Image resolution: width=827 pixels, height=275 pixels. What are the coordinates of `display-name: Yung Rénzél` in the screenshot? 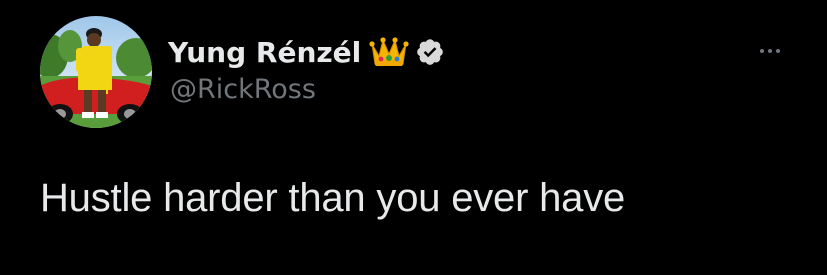 It's located at (306, 52).